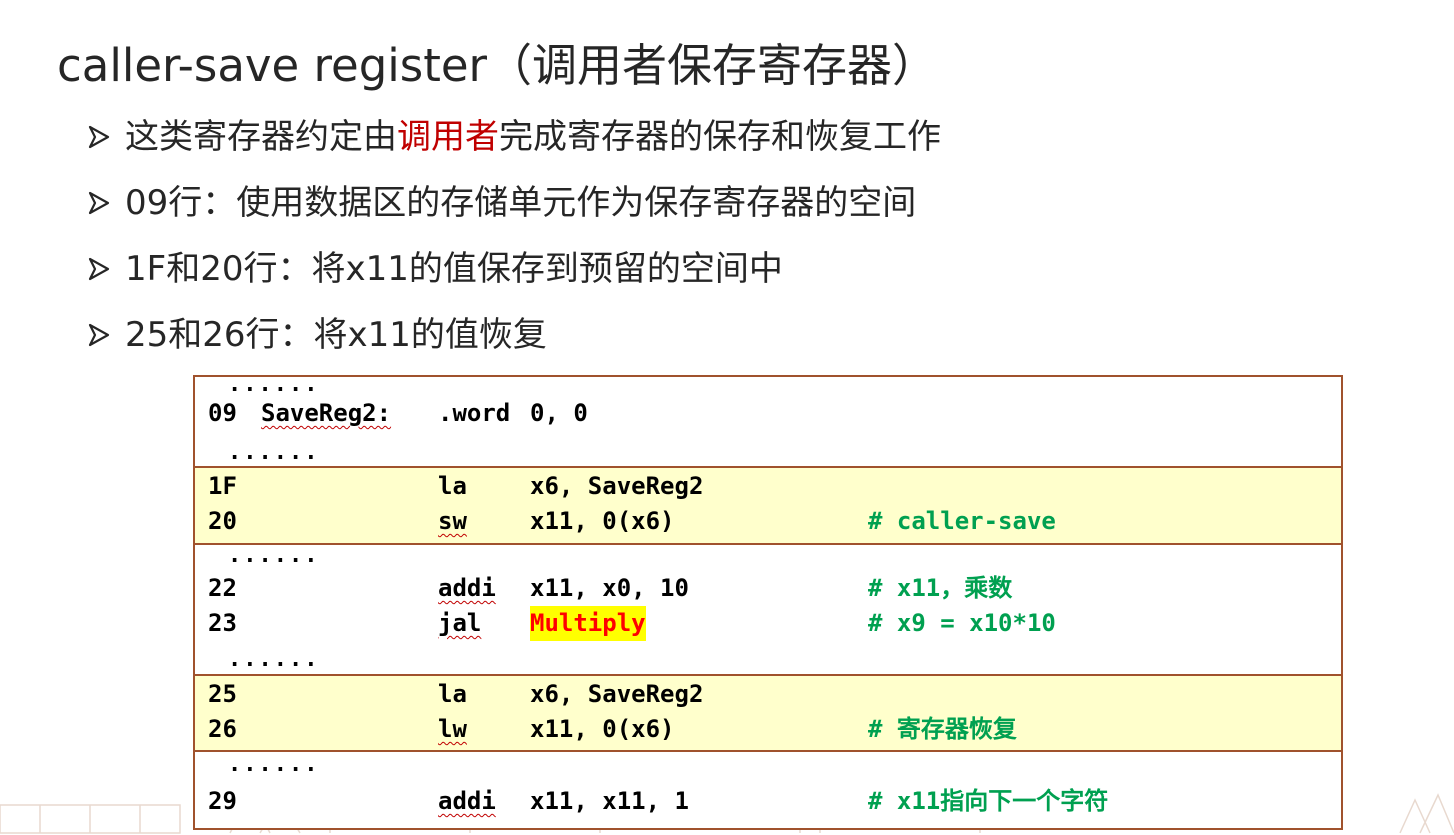 The width and height of the screenshot is (1454, 835). Describe the element at coordinates (222, 486) in the screenshot. I see `line-number: 1F` at that location.